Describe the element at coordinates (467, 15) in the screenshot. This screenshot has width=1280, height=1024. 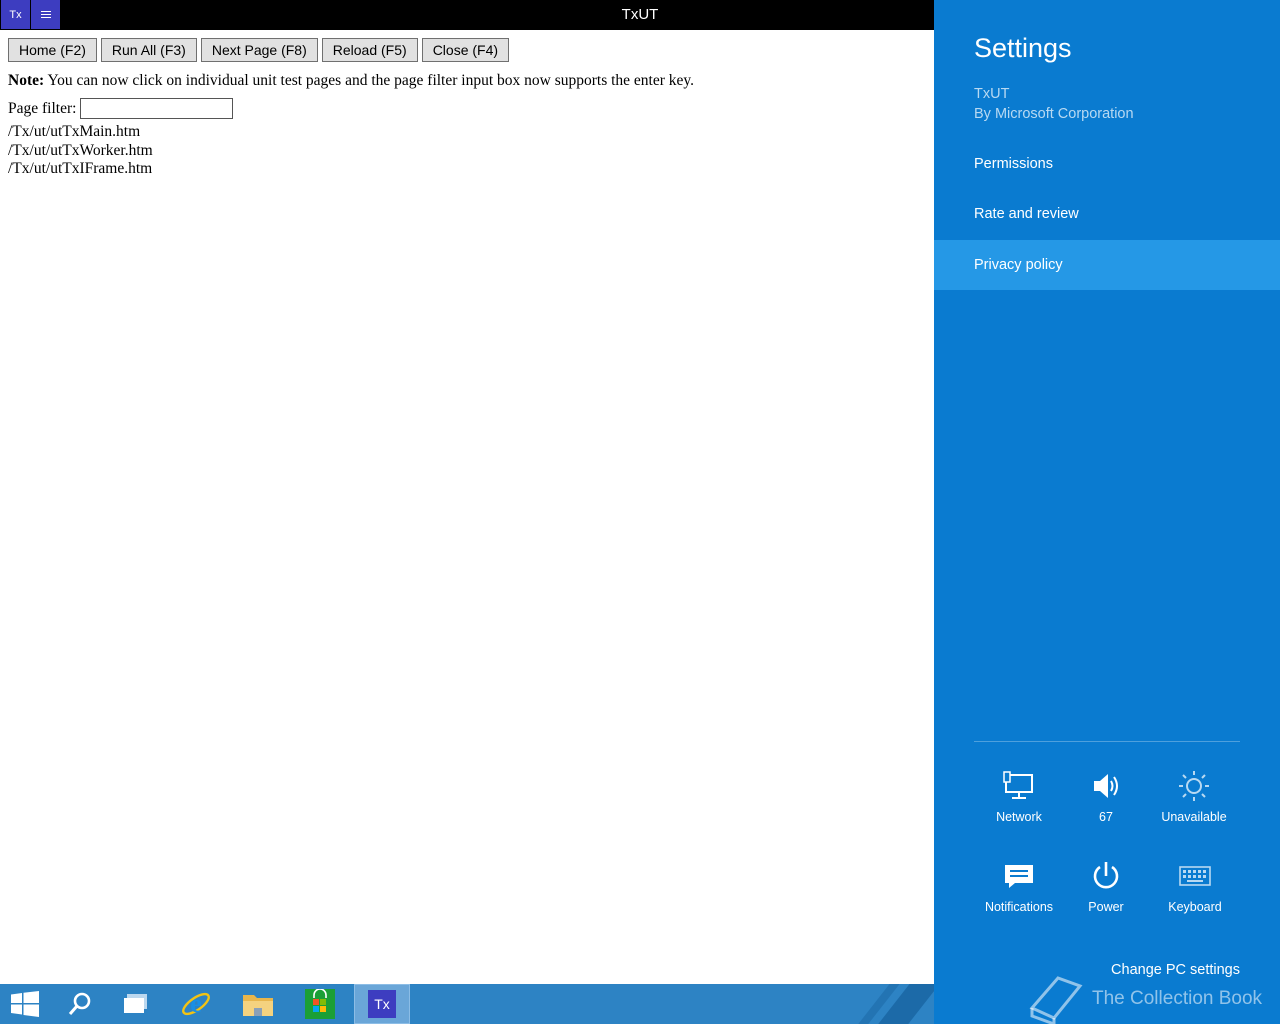
I see `title-bar: Tx` at that location.